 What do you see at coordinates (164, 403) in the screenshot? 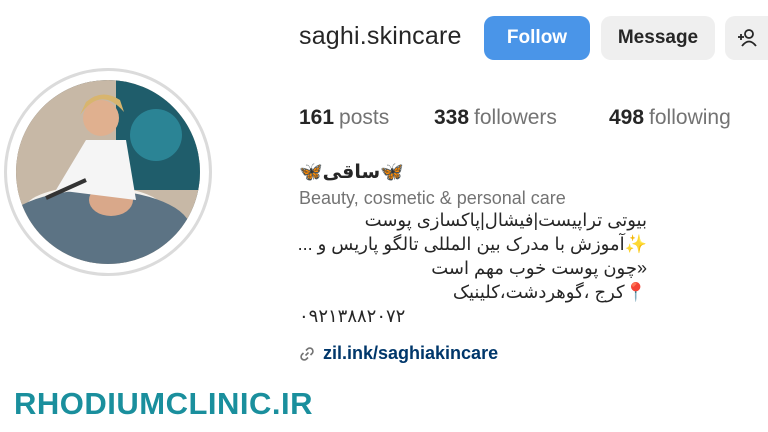
I see `watermark-text: RHODIUMCLINIC.IR` at bounding box center [164, 403].